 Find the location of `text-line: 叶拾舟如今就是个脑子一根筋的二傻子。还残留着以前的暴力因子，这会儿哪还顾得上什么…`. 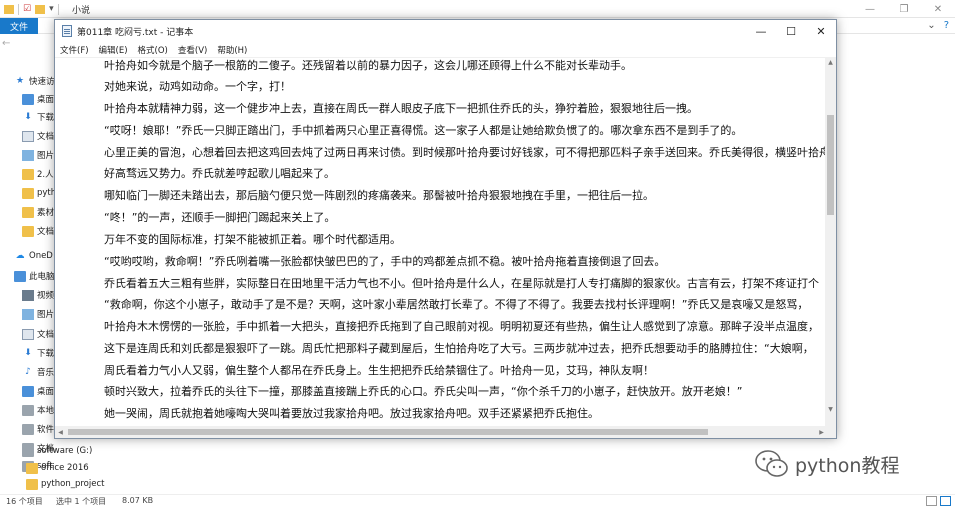

text-line: 叶拾舟如今就是个脑子一根筋的二傻子。还残留着以前的暴力因子，这会儿哪还顾得上什么… is located at coordinates (368, 65).